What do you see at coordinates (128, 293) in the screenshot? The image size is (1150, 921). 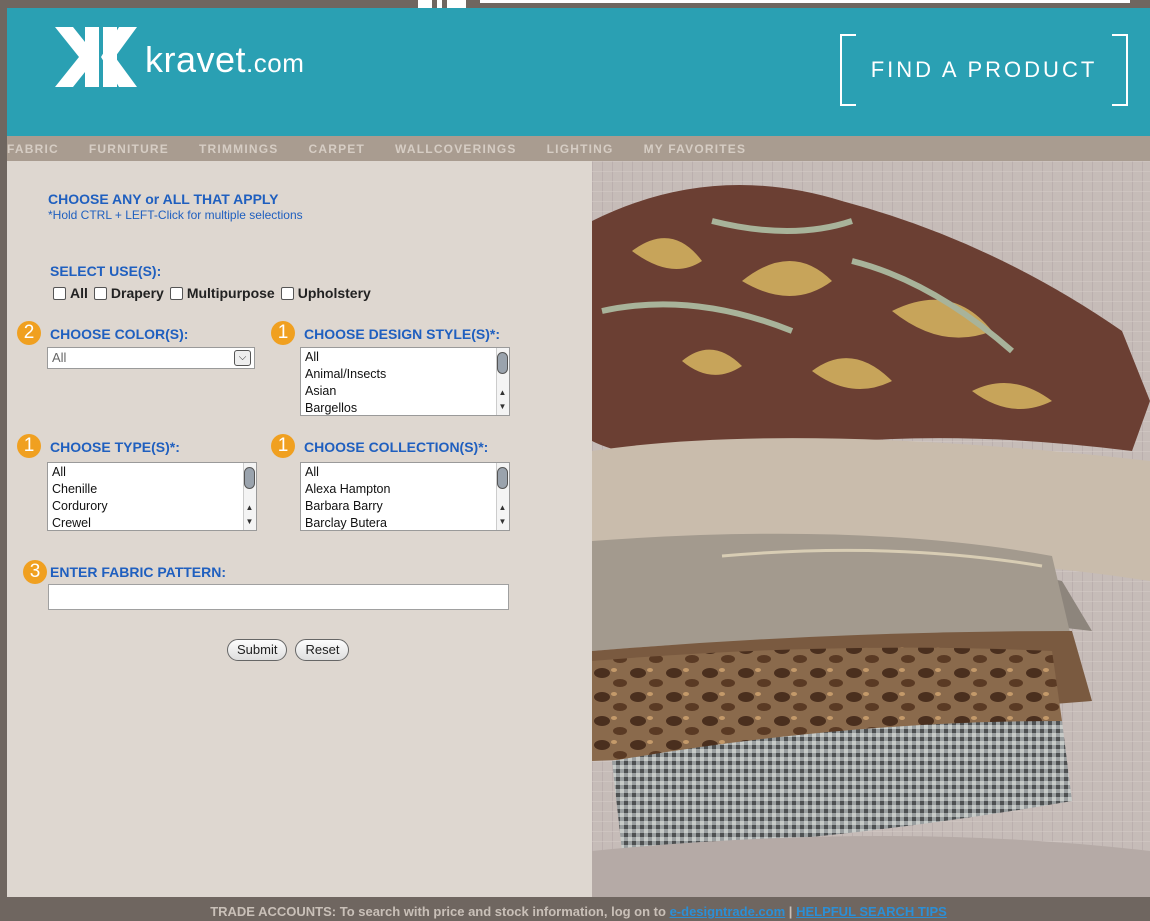 I see `use-drapery: Drapery` at bounding box center [128, 293].